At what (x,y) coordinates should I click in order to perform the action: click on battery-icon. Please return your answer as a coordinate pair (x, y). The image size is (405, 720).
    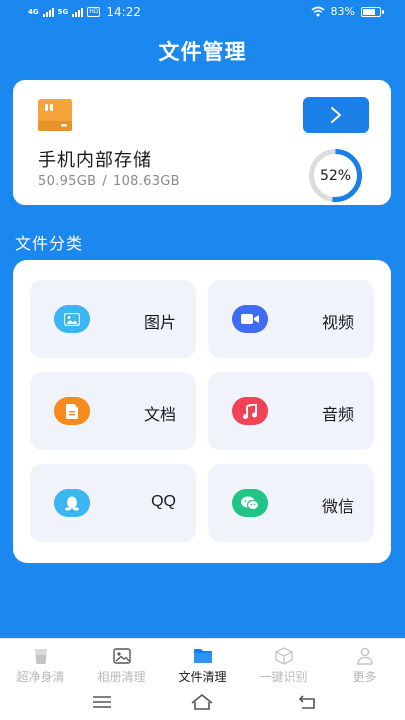
    Looking at the image, I should click on (372, 11).